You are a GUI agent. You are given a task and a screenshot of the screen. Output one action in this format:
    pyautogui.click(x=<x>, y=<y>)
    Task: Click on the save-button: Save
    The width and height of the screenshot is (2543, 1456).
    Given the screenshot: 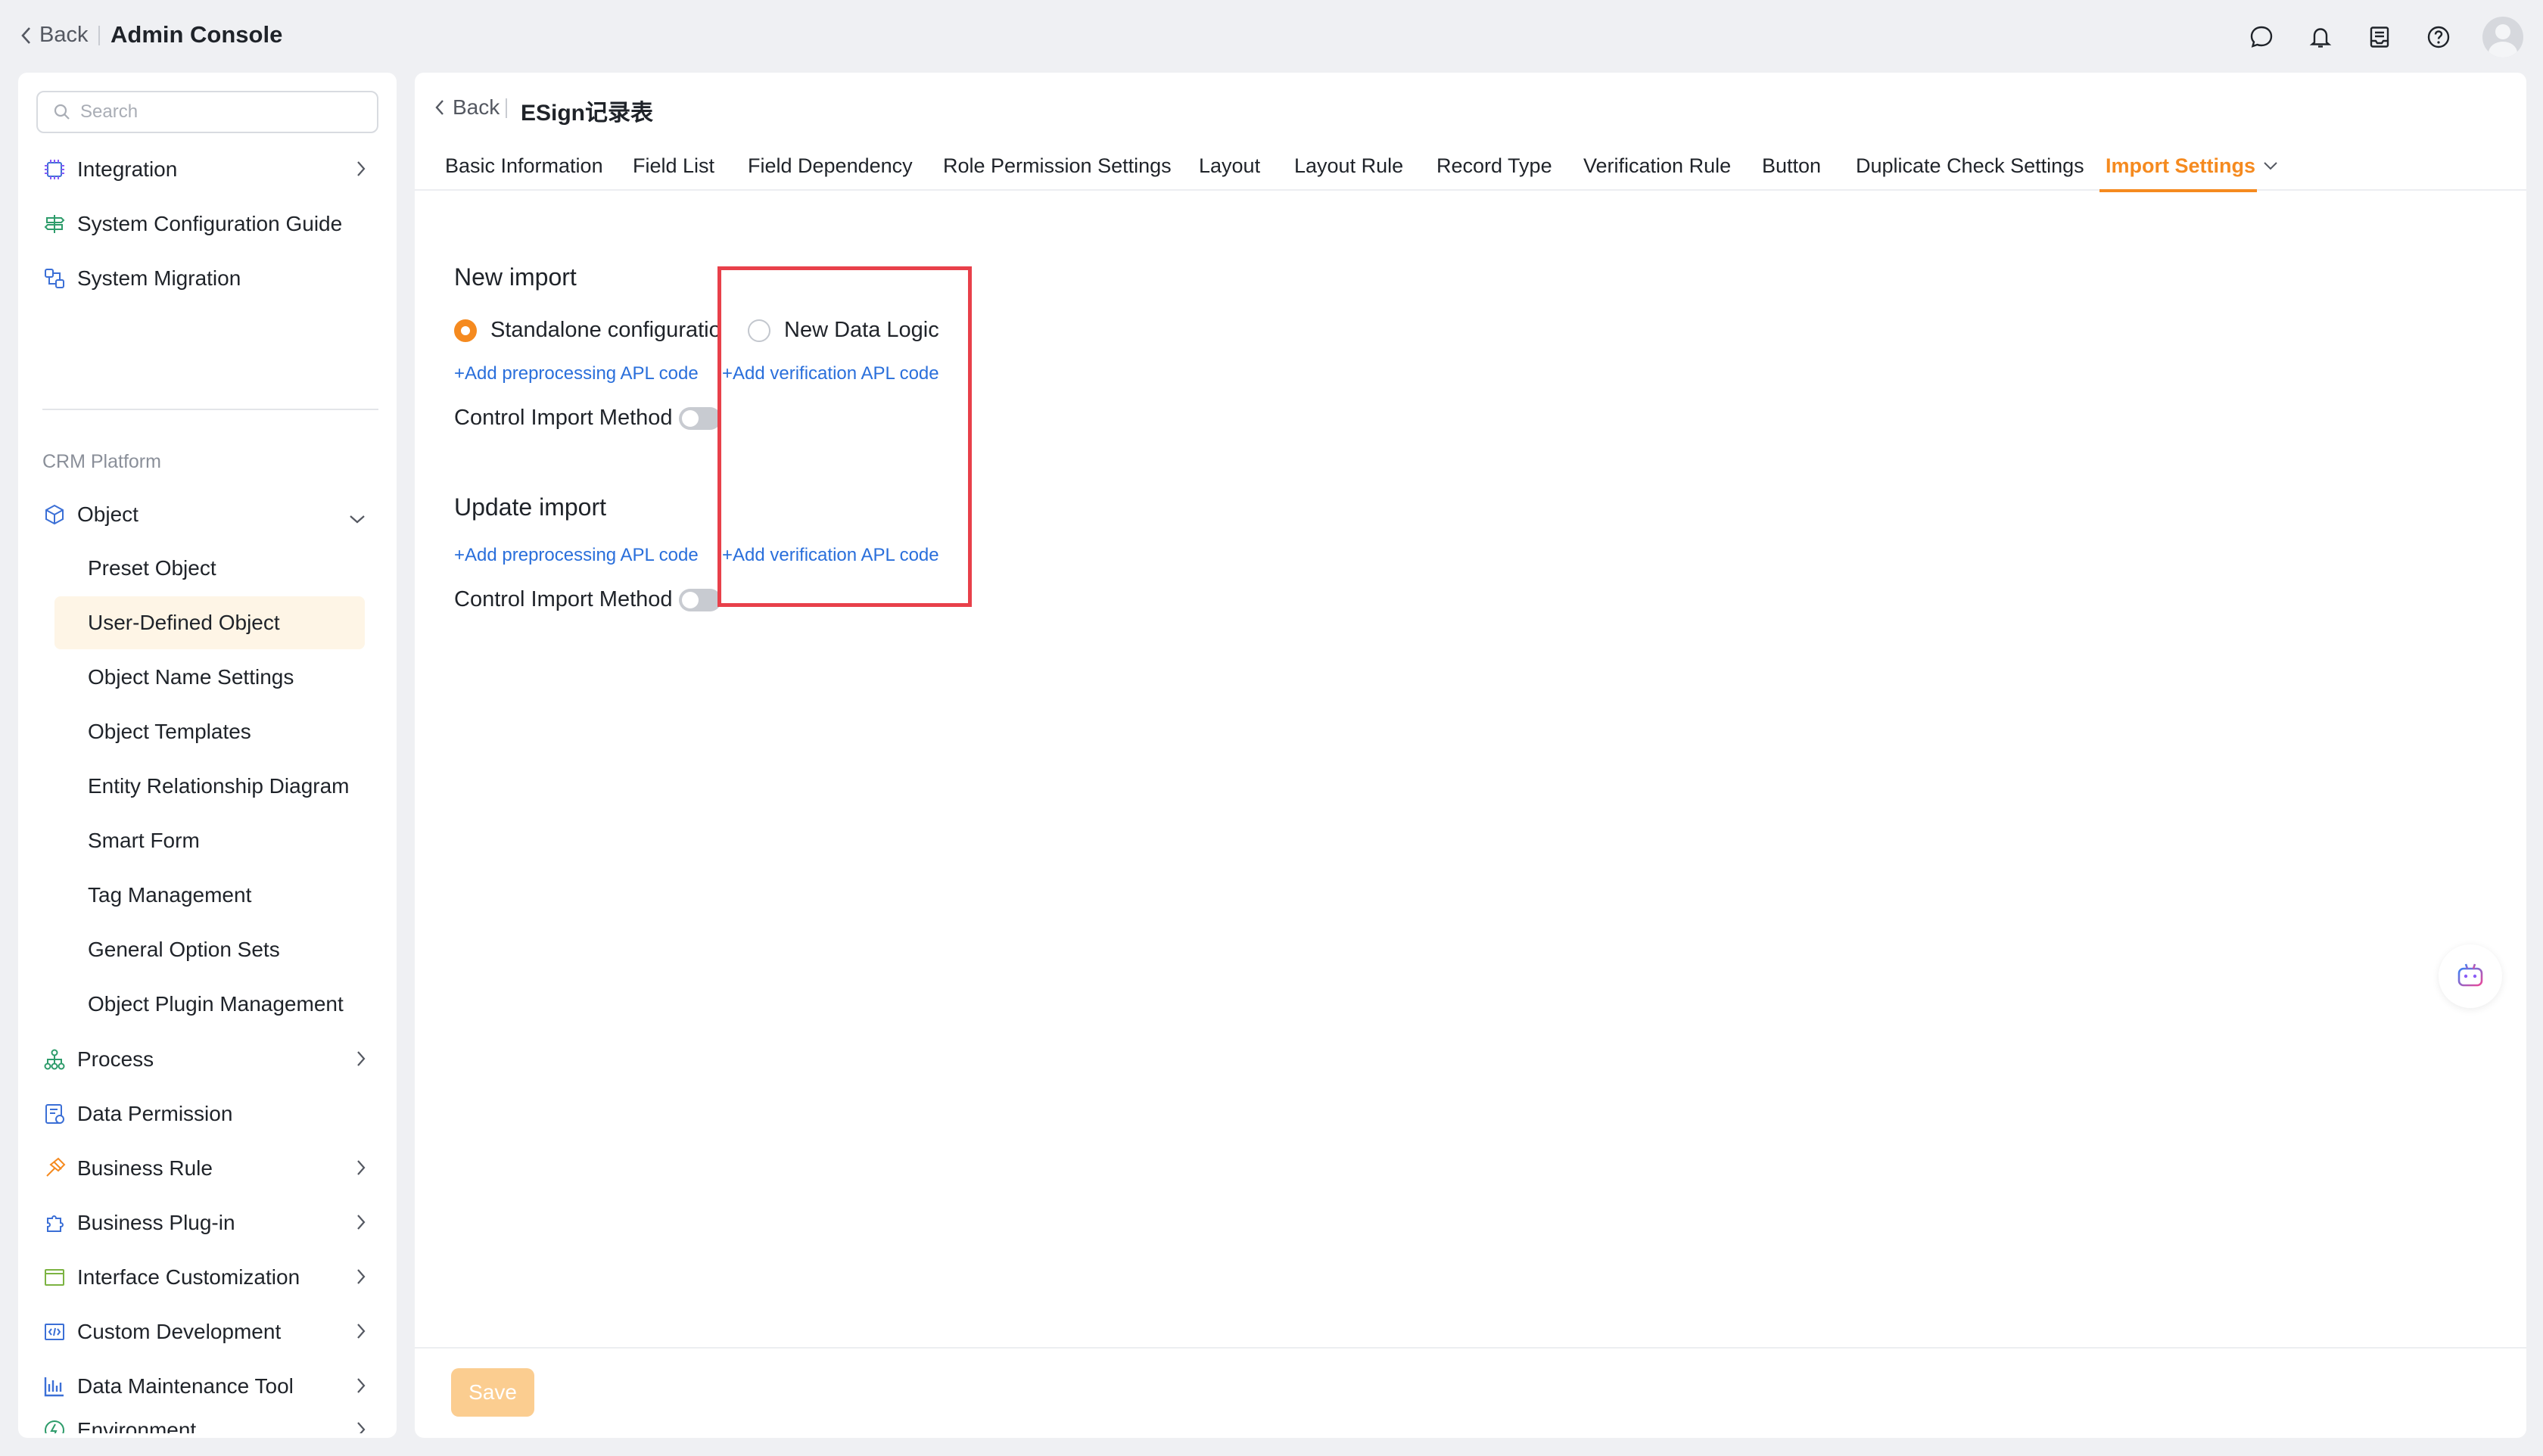 What is the action you would take?
    pyautogui.click(x=492, y=1393)
    